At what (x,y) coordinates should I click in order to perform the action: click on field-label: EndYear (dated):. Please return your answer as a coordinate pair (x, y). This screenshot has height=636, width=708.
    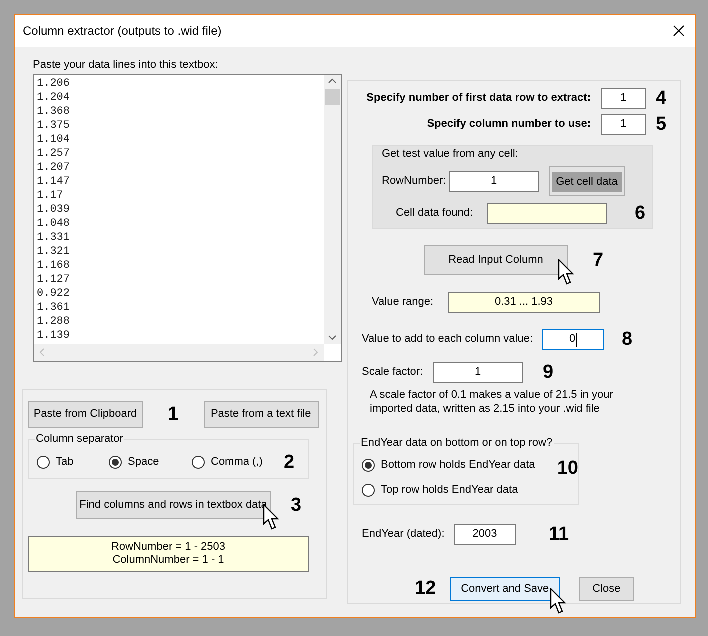
    Looking at the image, I should click on (404, 534).